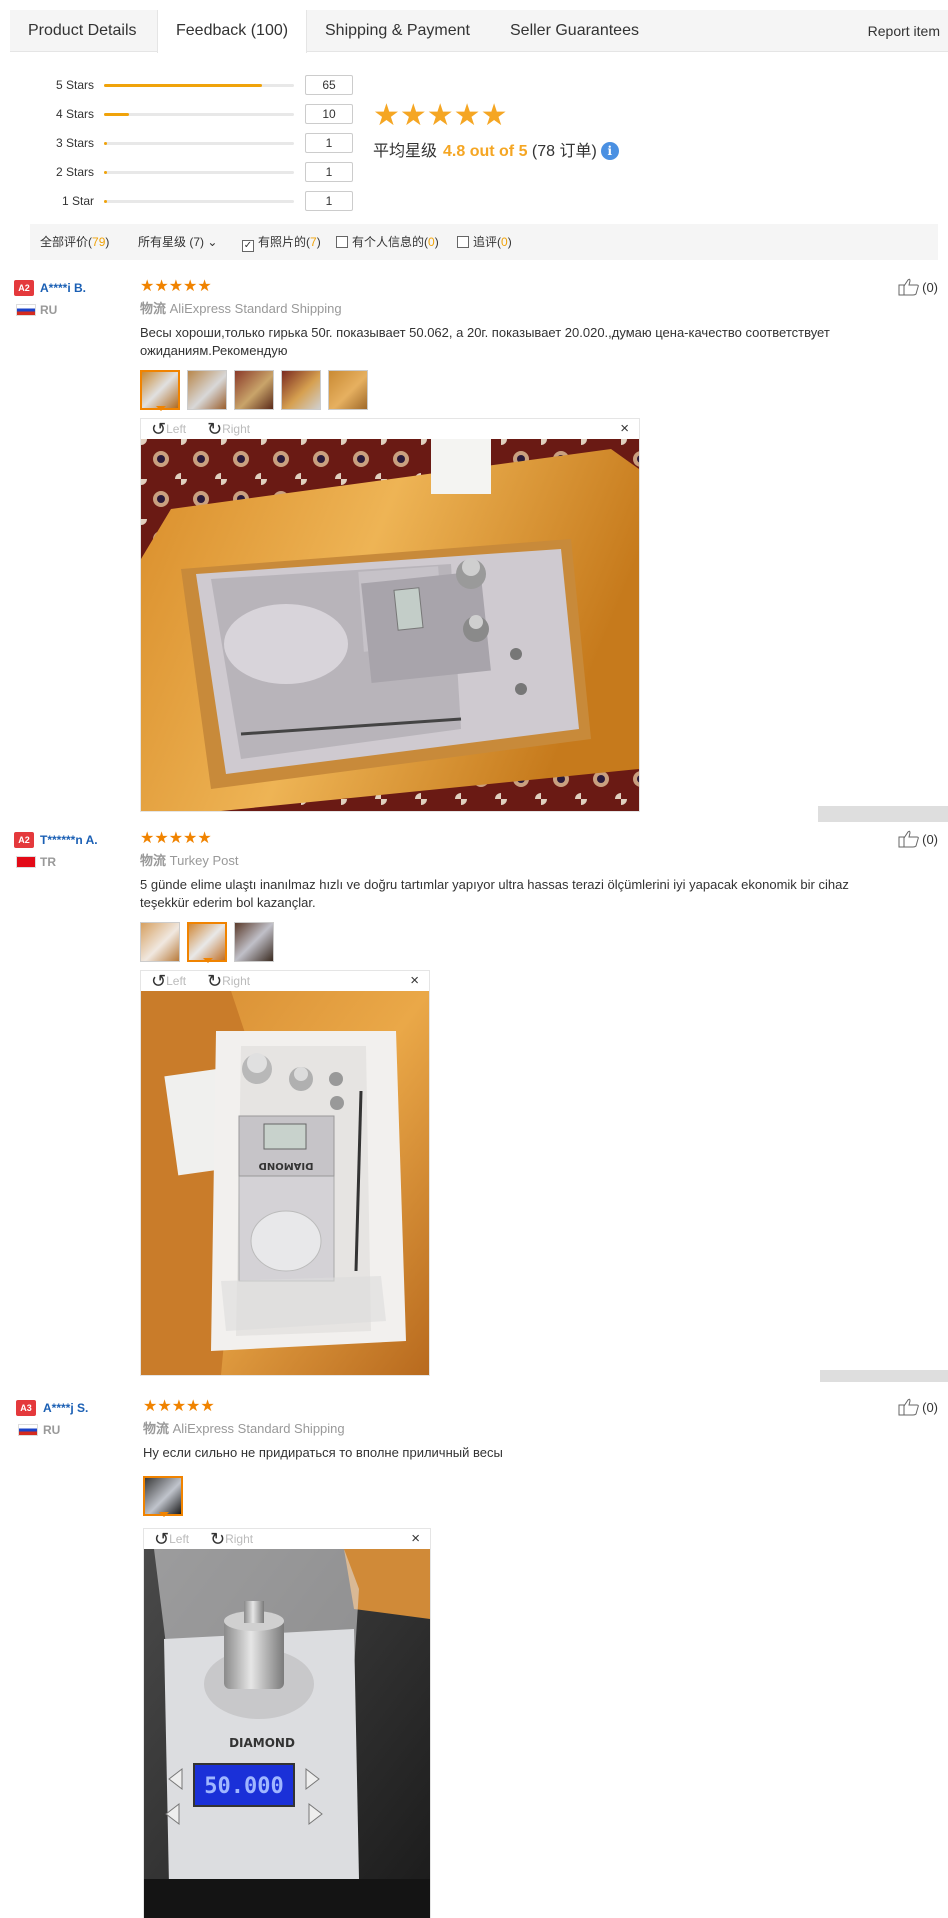 This screenshot has height=1918, width=948. I want to click on rating-count: 10, so click(329, 114).